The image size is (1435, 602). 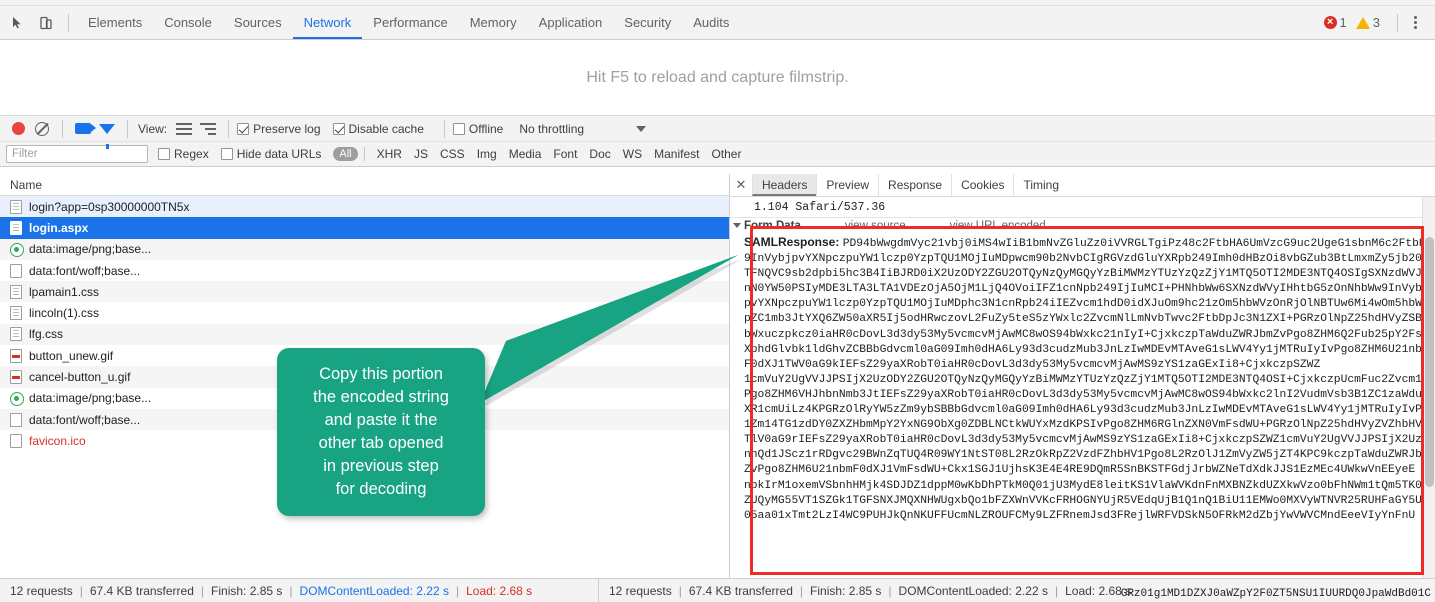 I want to click on disable-cache-box, so click(x=338, y=128).